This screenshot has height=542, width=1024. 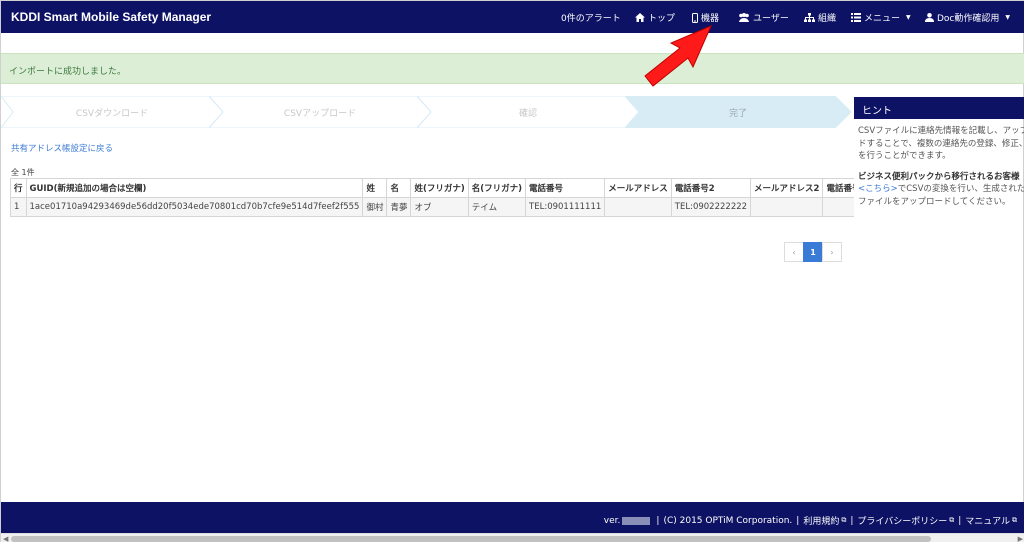 What do you see at coordinates (744, 17) in the screenshot?
I see `users-icon` at bounding box center [744, 17].